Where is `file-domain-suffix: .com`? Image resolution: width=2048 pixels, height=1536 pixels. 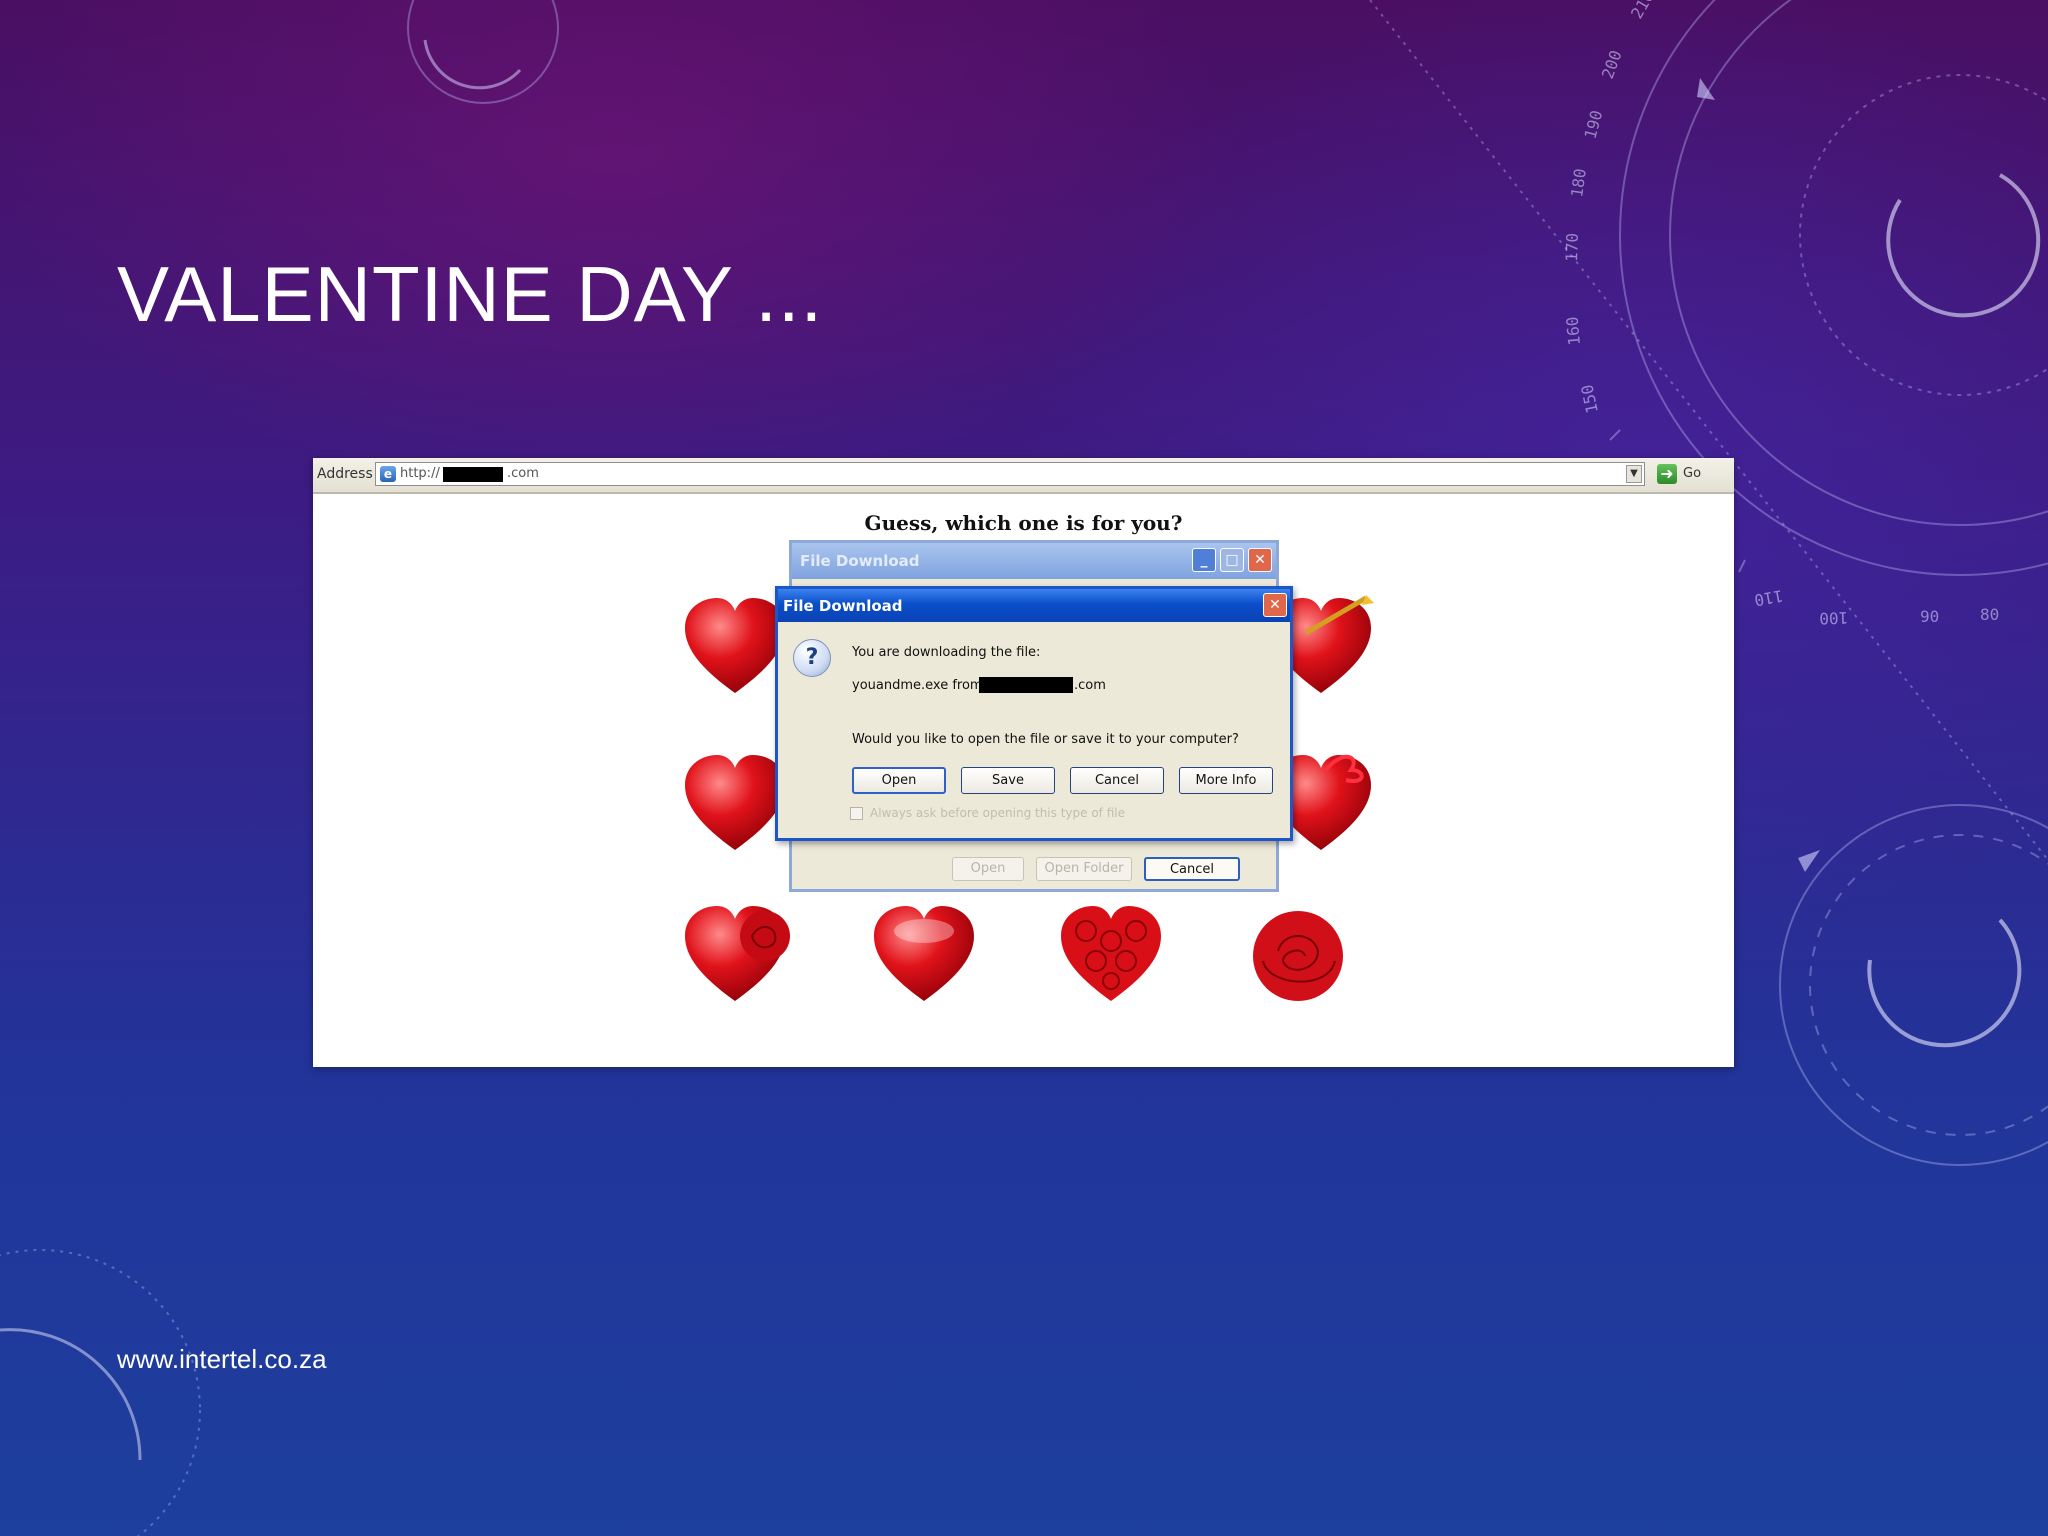 file-domain-suffix: .com is located at coordinates (1090, 685).